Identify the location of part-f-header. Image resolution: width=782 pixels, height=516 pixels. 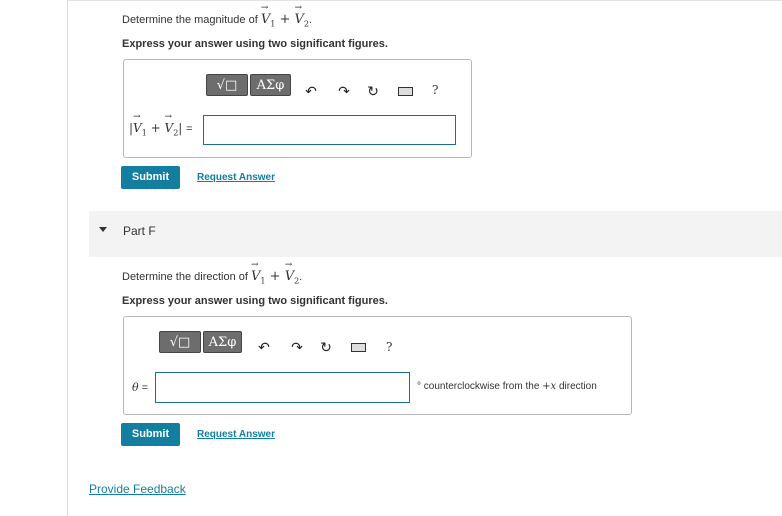
(435, 234).